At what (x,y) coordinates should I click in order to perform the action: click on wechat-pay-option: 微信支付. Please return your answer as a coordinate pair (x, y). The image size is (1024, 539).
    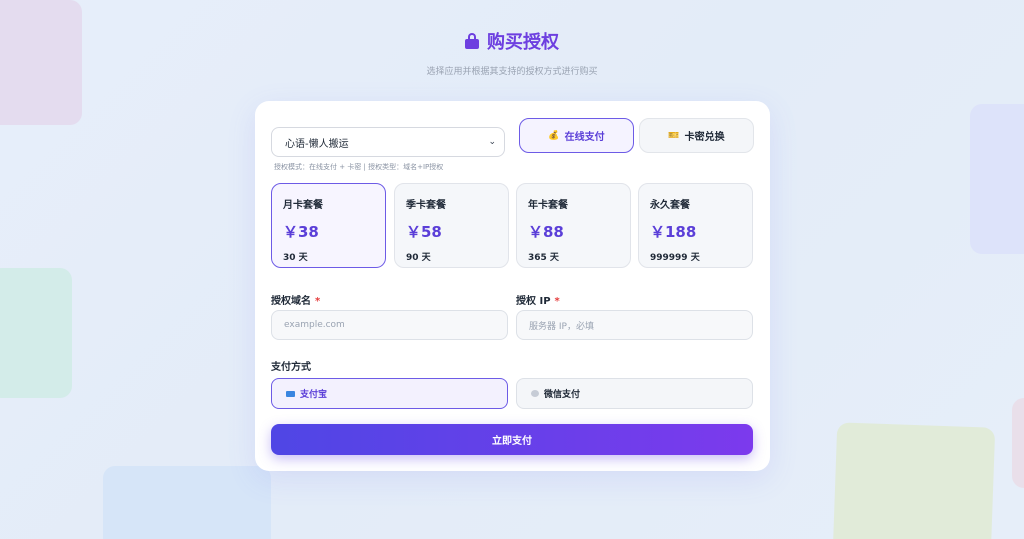
    Looking at the image, I should click on (634, 393).